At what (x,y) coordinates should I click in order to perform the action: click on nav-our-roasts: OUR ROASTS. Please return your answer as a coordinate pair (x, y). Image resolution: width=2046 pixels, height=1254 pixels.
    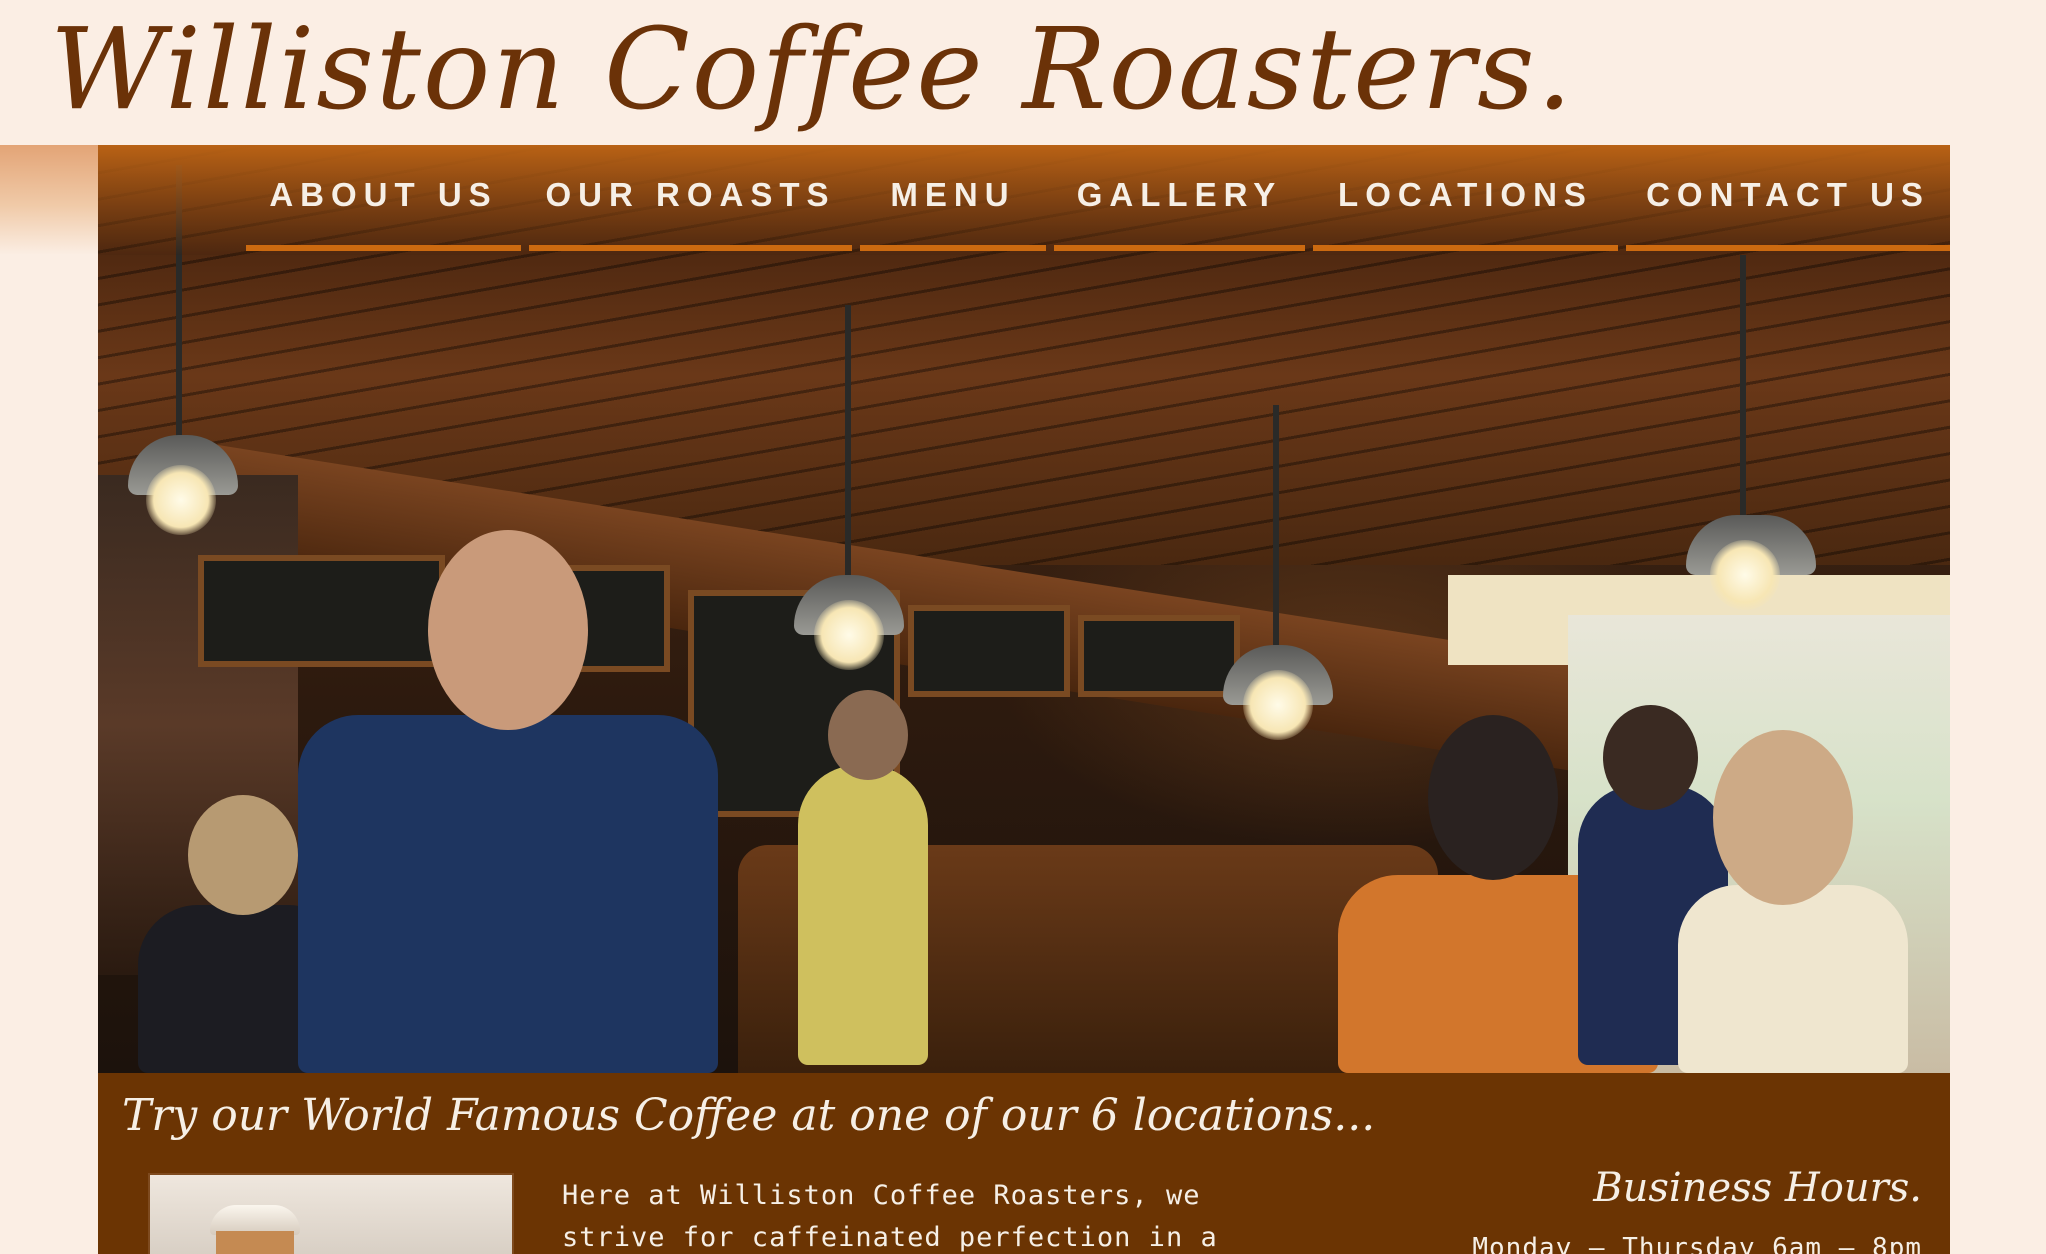
    Looking at the image, I should click on (690, 198).